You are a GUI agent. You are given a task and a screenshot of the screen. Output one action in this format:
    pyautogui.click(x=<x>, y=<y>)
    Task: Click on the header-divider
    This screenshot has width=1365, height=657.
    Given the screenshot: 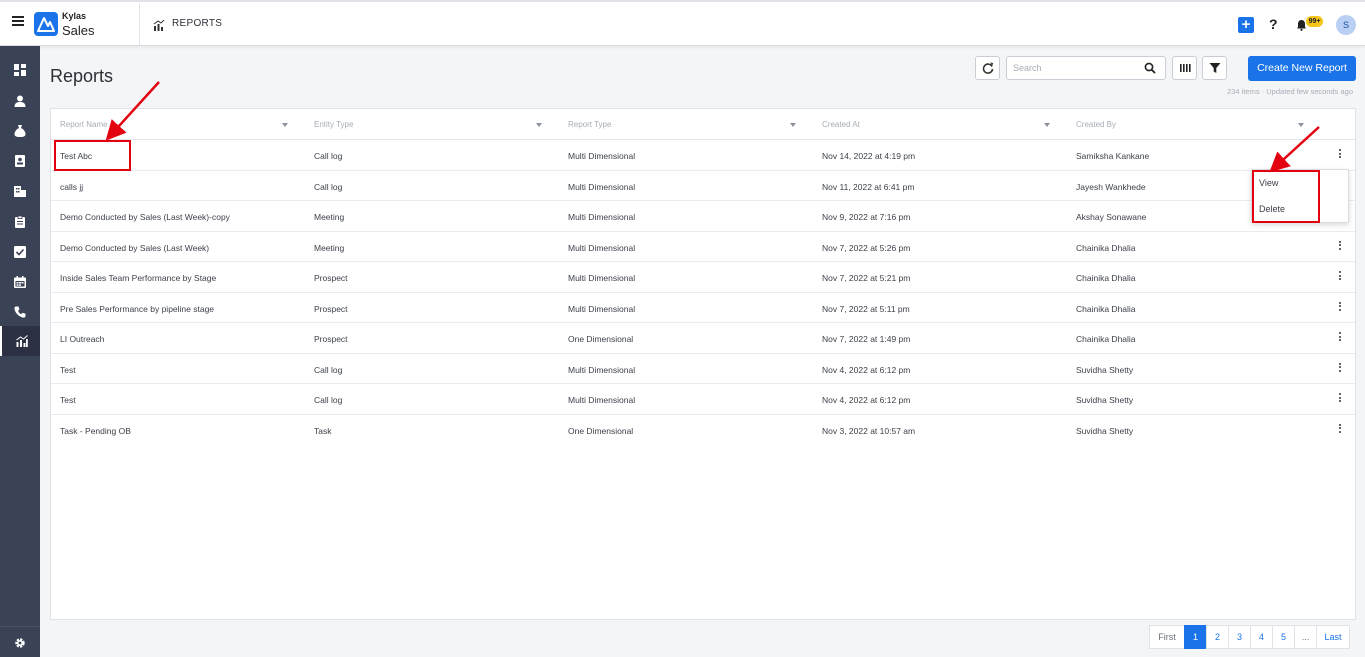 What is the action you would take?
    pyautogui.click(x=139, y=25)
    